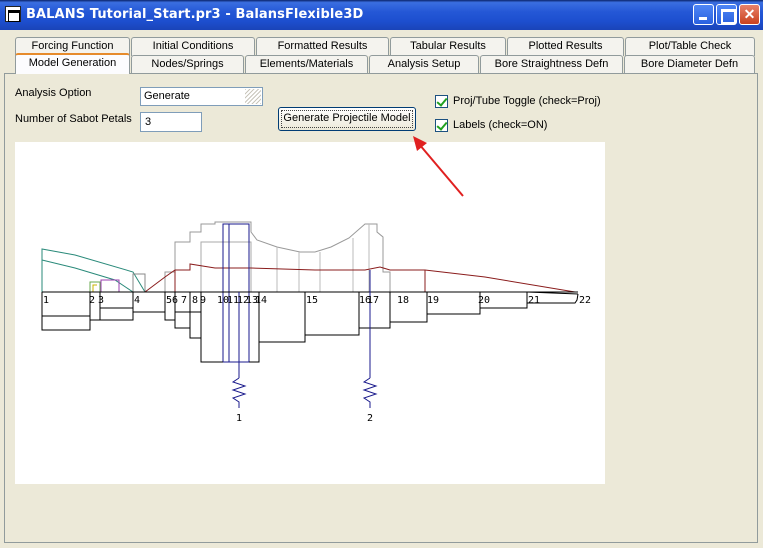  Describe the element at coordinates (175, 300) in the screenshot. I see `node-label-6: 6` at that location.